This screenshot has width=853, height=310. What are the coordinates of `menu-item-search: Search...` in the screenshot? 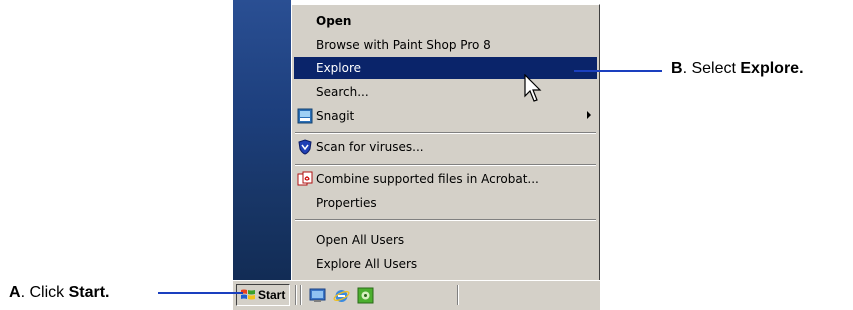 It's located at (445, 92).